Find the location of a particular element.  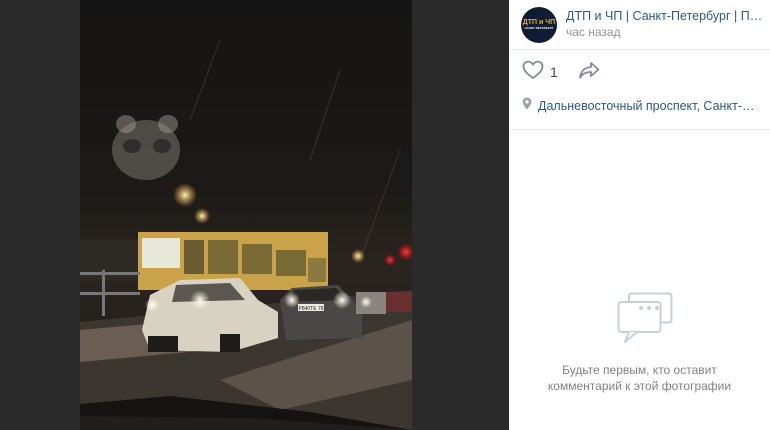

license-plate: Р840ТЕ 78 is located at coordinates (310, 309).